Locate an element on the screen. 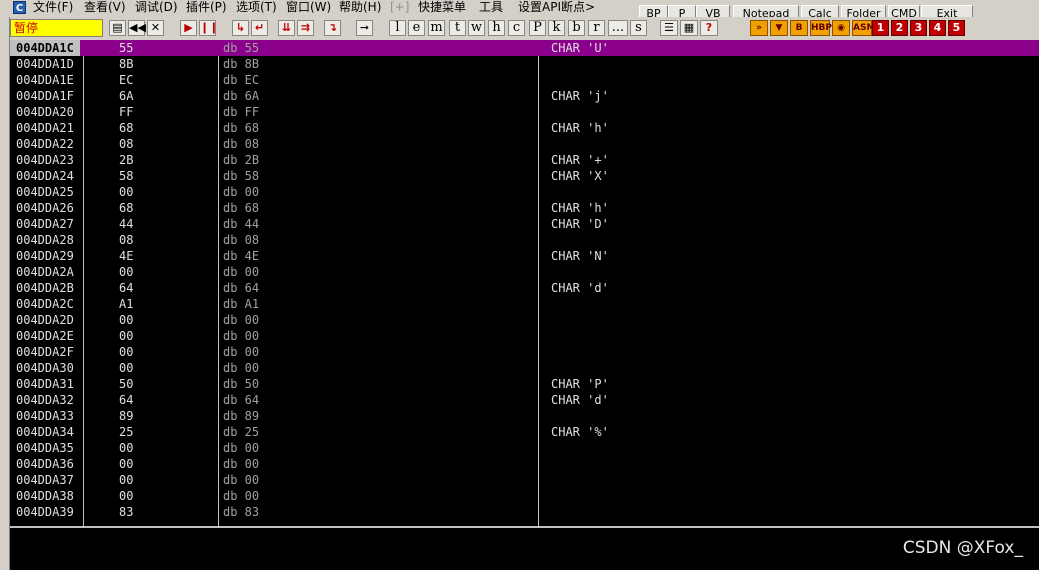  row-disassembly: db 00 is located at coordinates (241, 368).